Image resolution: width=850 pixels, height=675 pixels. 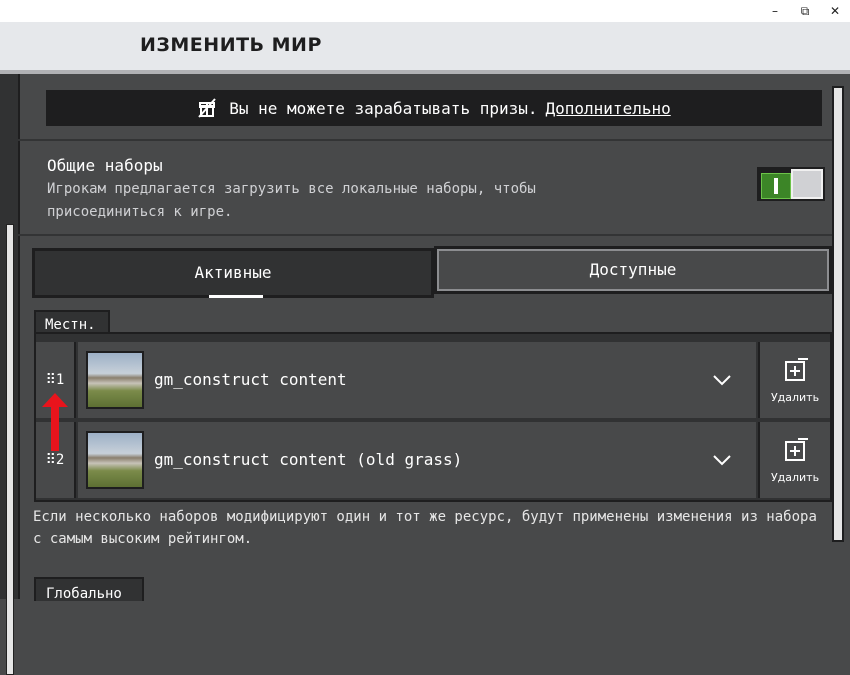 I want to click on shared-packs-toggle, so click(x=791, y=184).